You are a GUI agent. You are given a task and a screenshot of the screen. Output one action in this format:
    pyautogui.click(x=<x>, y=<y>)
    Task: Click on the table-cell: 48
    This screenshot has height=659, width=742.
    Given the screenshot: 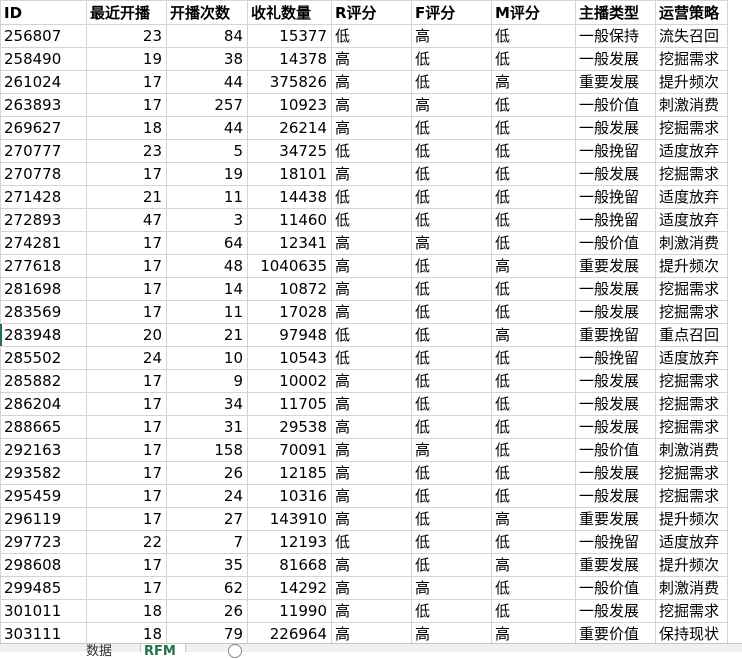 What is the action you would take?
    pyautogui.click(x=207, y=266)
    